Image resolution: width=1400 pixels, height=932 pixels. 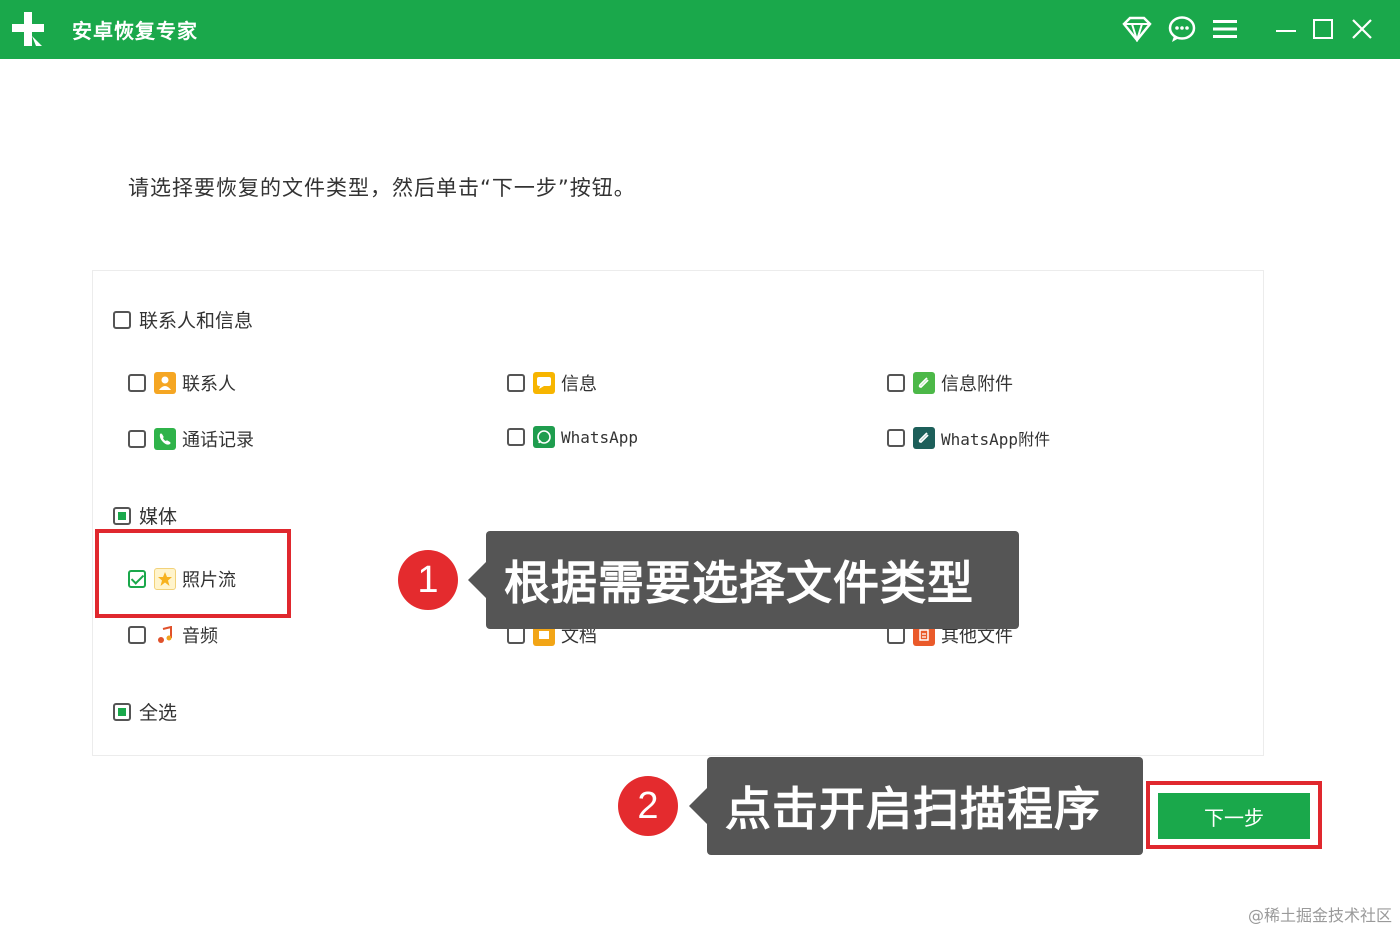 What do you see at coordinates (193, 573) in the screenshot?
I see `highlight-photo-stream` at bounding box center [193, 573].